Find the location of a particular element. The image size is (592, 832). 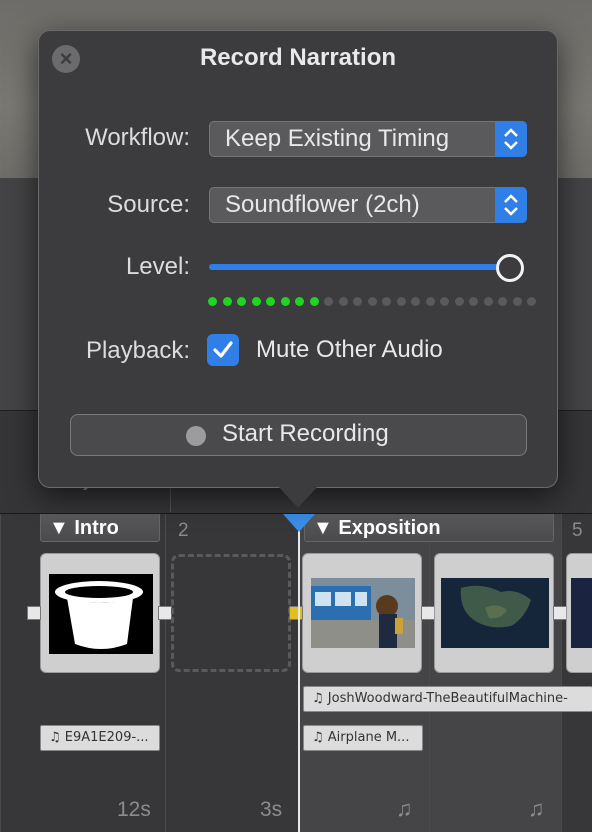

city-night-image is located at coordinates (581, 613).